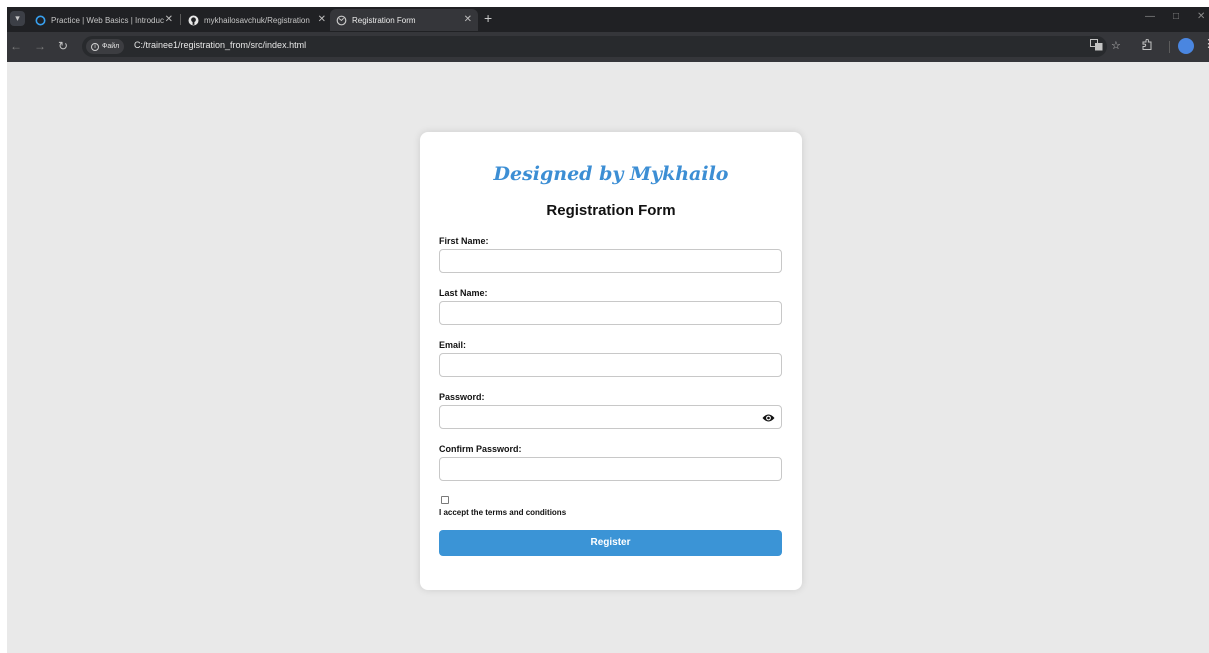  I want to click on password-label: Password:, so click(462, 397).